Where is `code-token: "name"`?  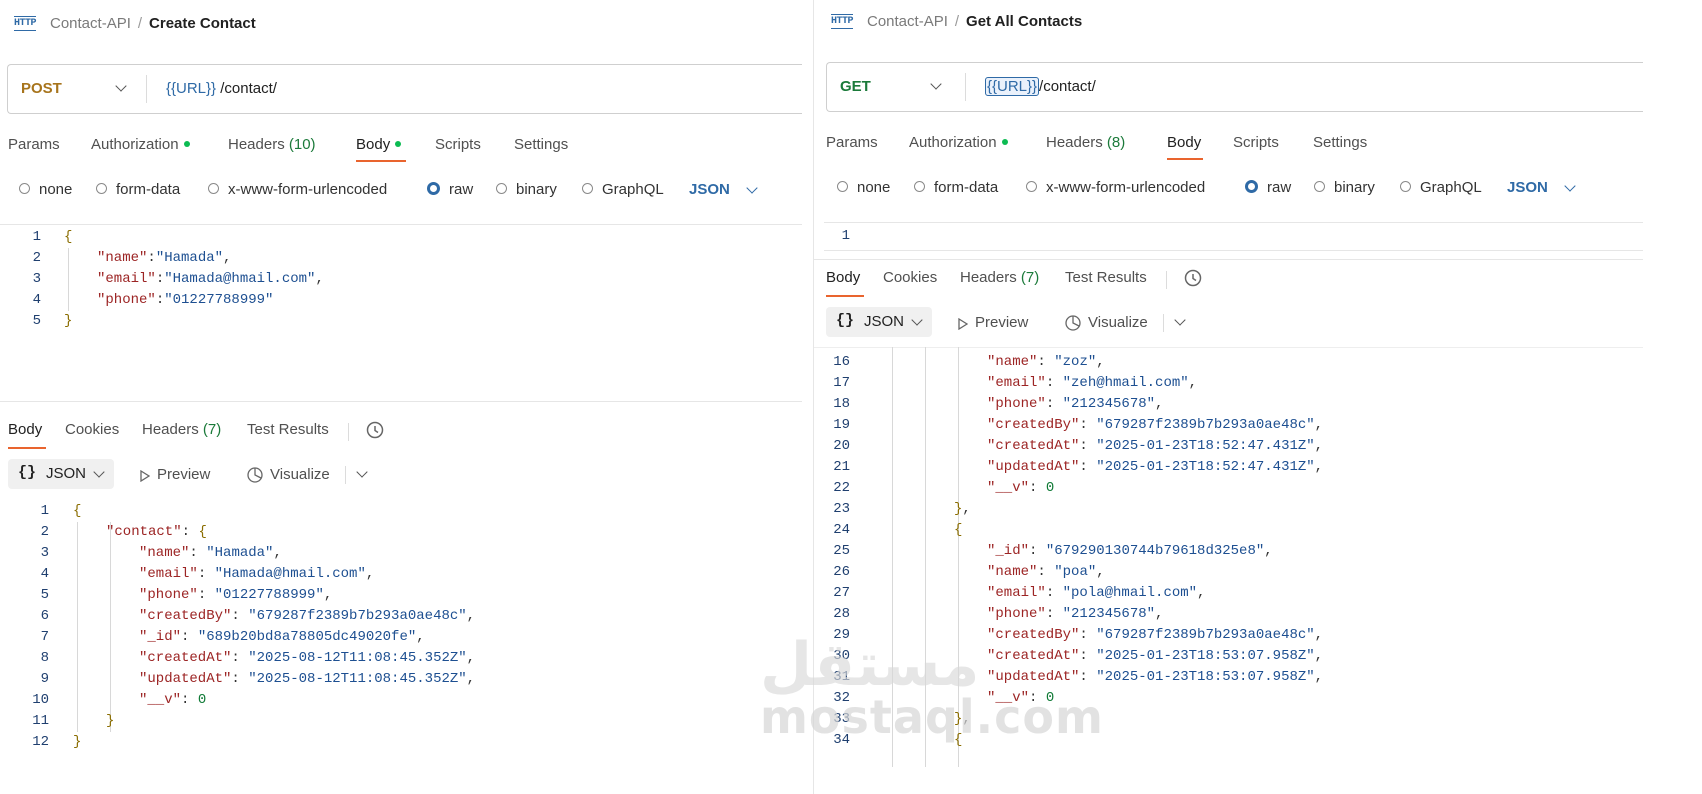 code-token: "name" is located at coordinates (1012, 362).